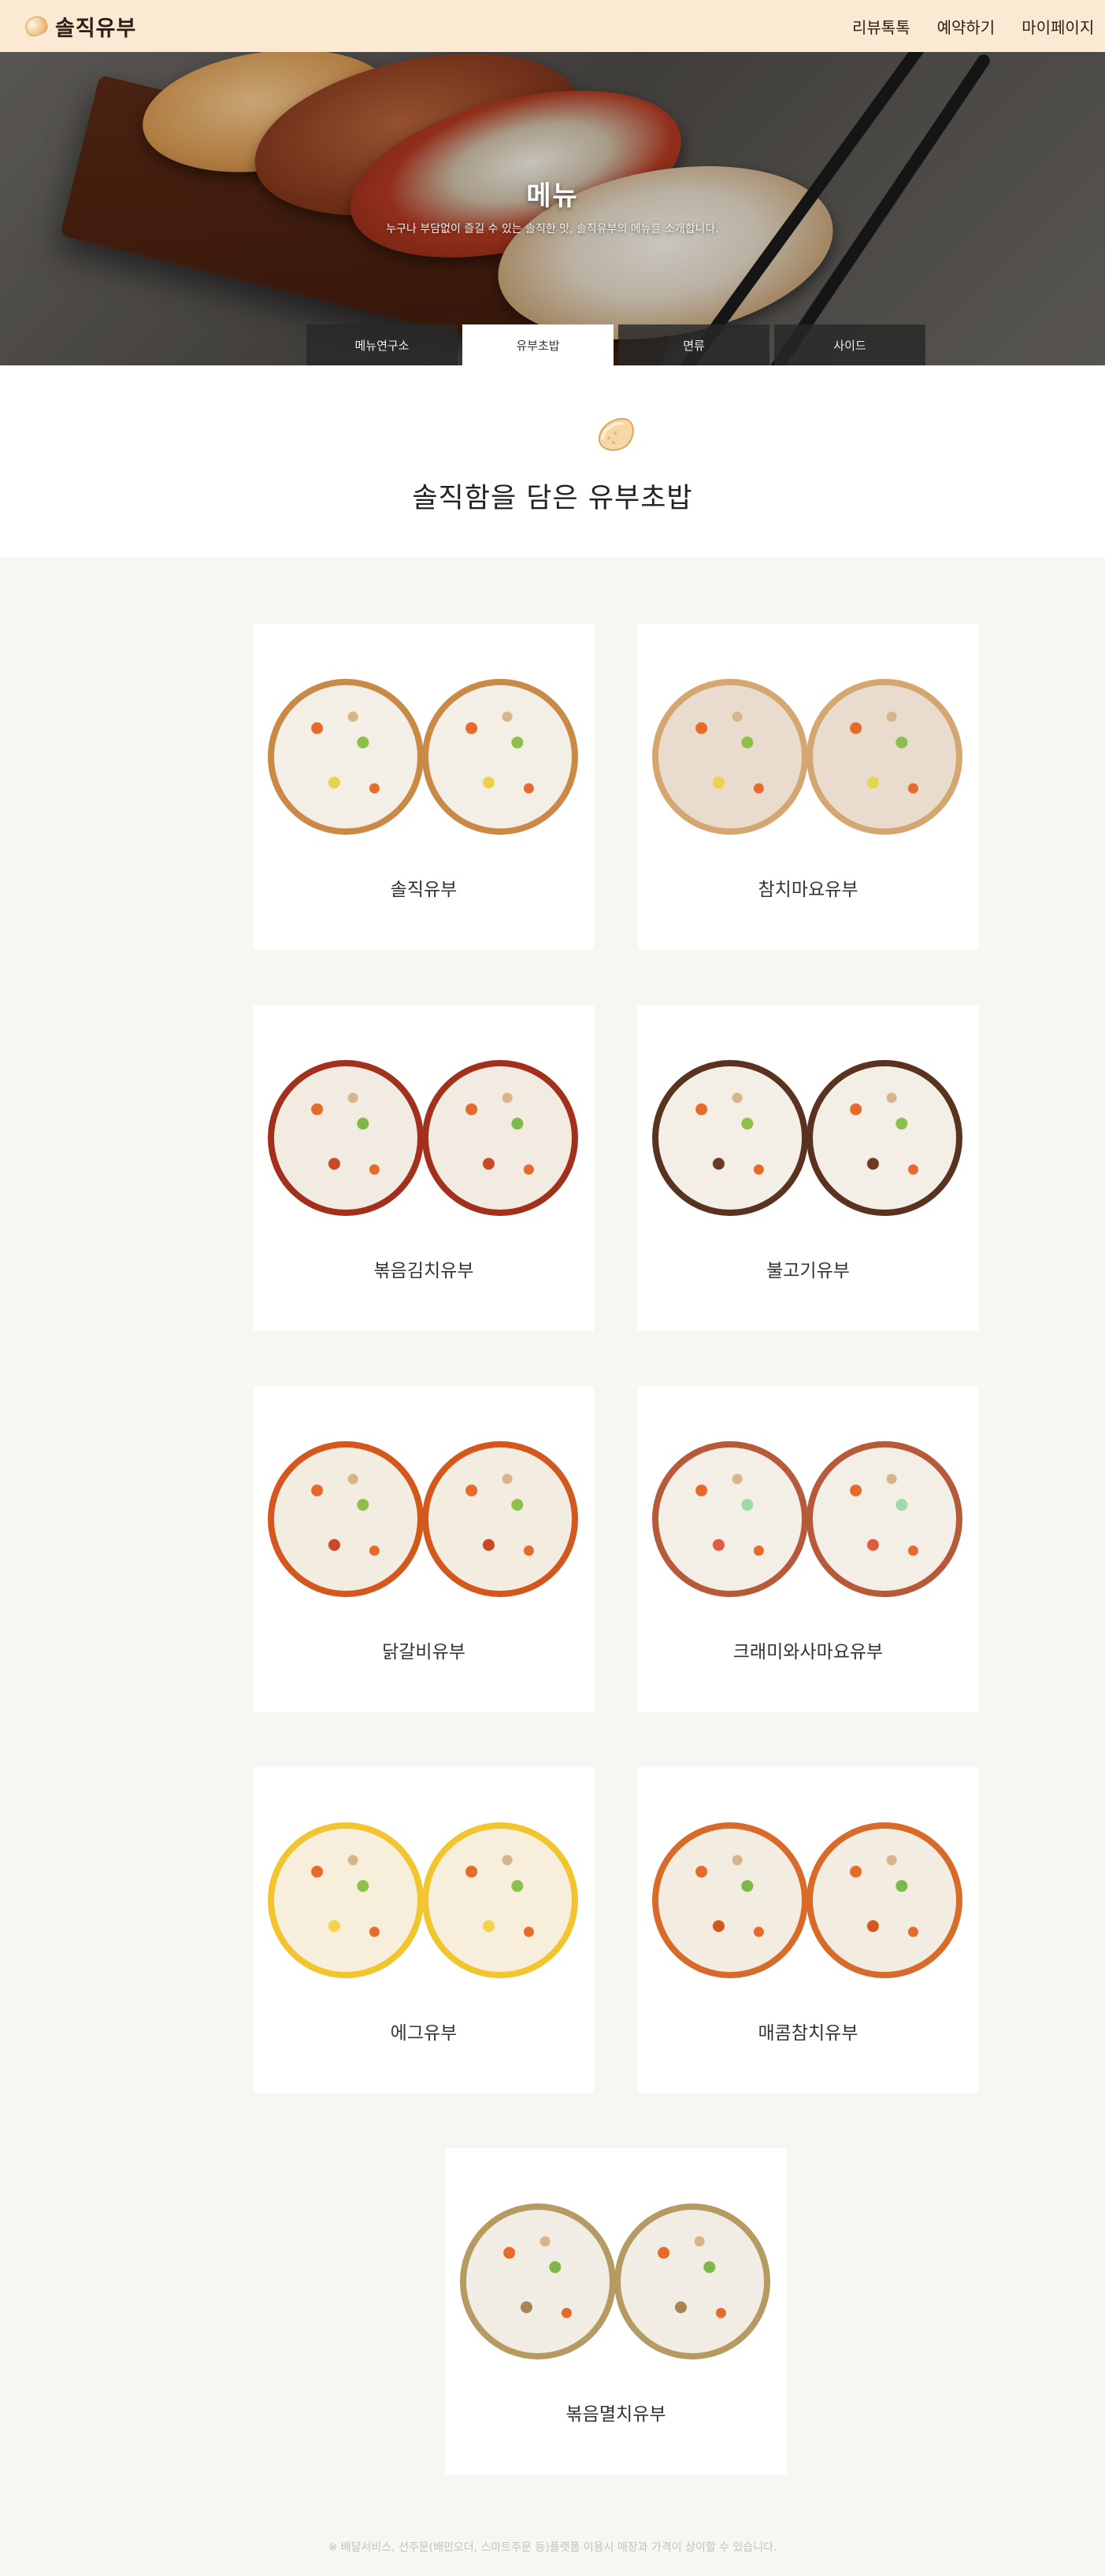 The height and width of the screenshot is (2576, 1105). I want to click on menu-card-spicy-tuna-yubu: 매콤참치유부, so click(808, 1930).